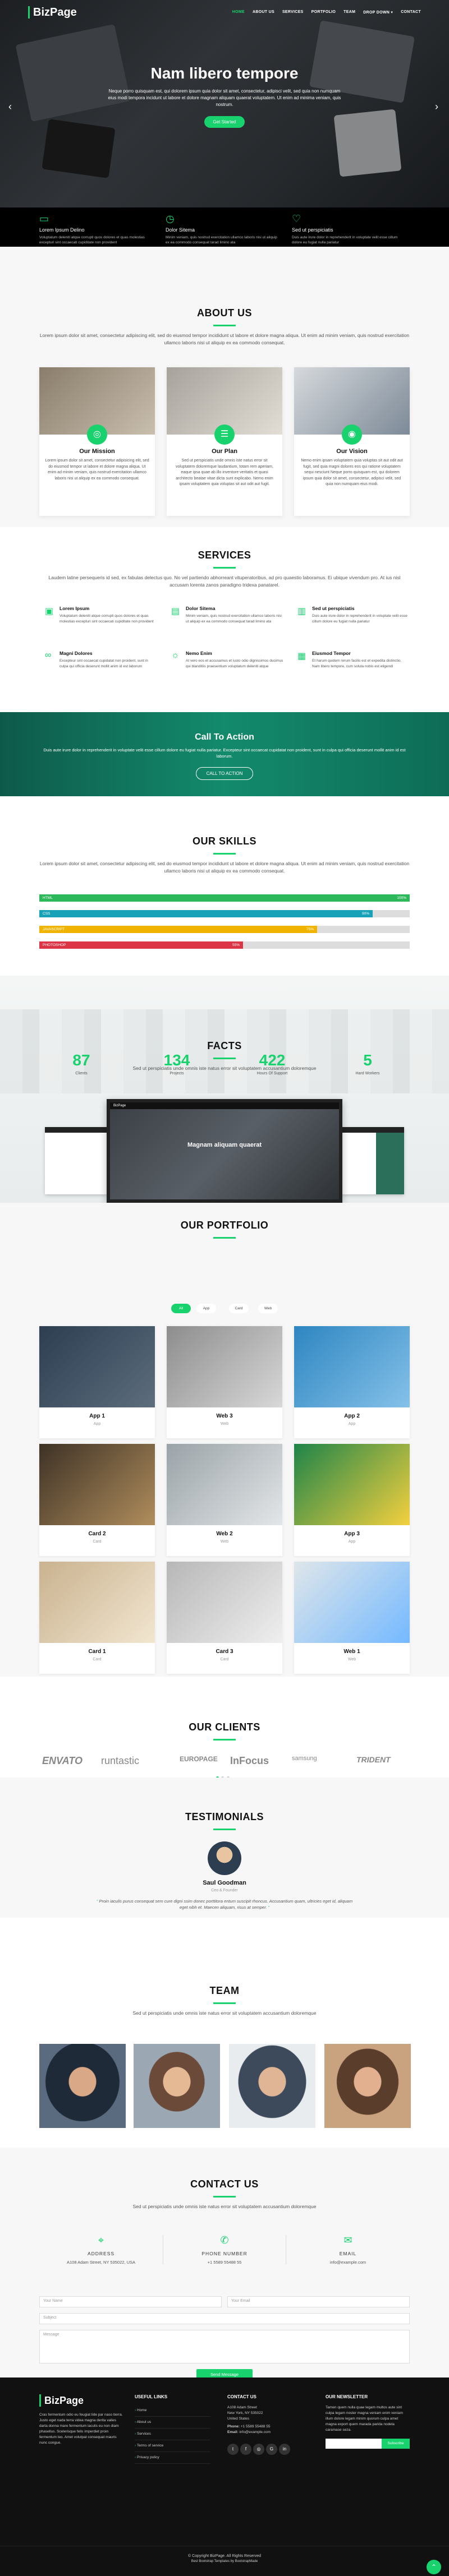  I want to click on skill-bar: JAVASCRIPT 75%, so click(224, 930).